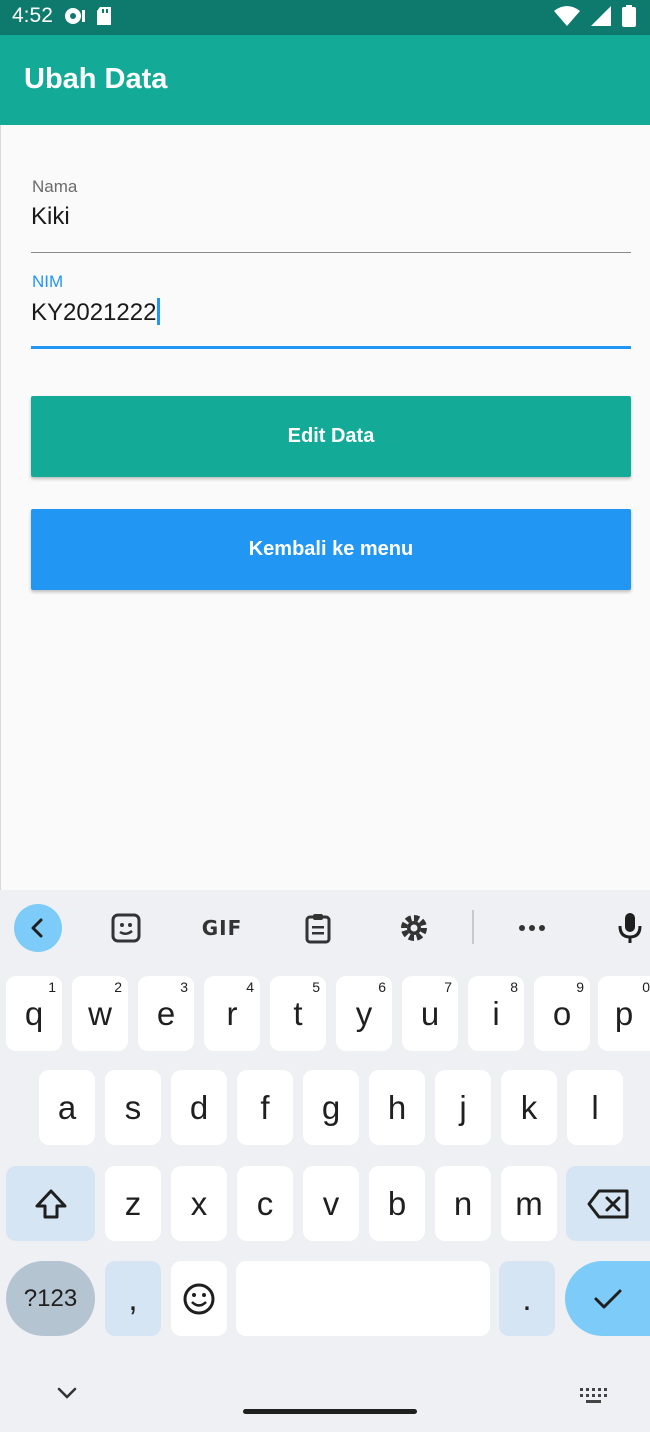  I want to click on gif-label: GIF, so click(222, 928).